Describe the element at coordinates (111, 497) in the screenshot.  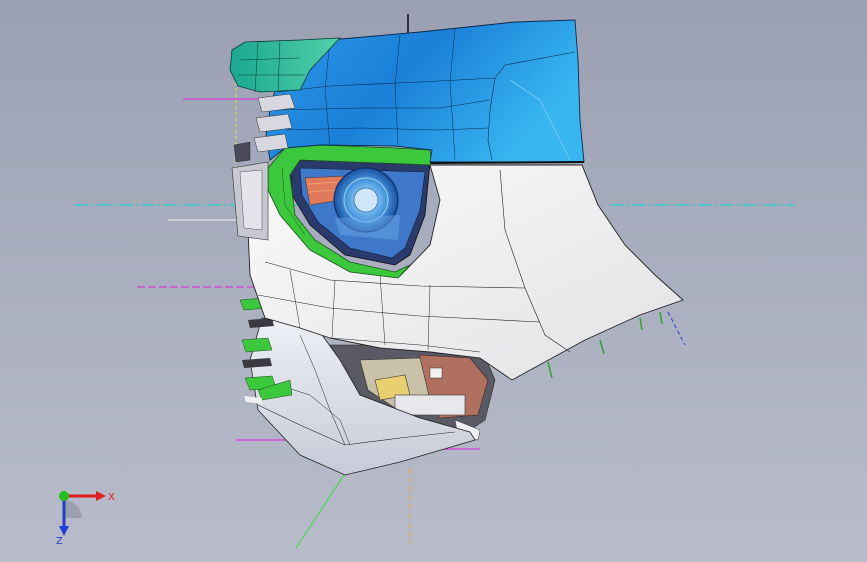
I see `triad-x-label: X` at that location.